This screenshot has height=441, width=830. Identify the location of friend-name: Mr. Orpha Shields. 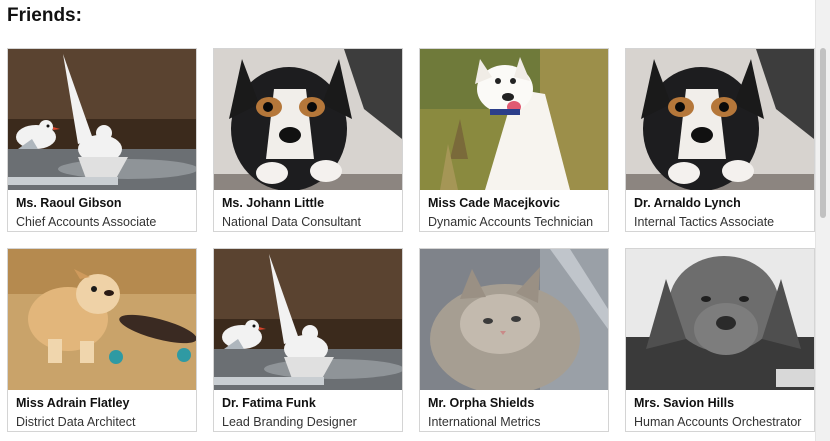
(514, 403).